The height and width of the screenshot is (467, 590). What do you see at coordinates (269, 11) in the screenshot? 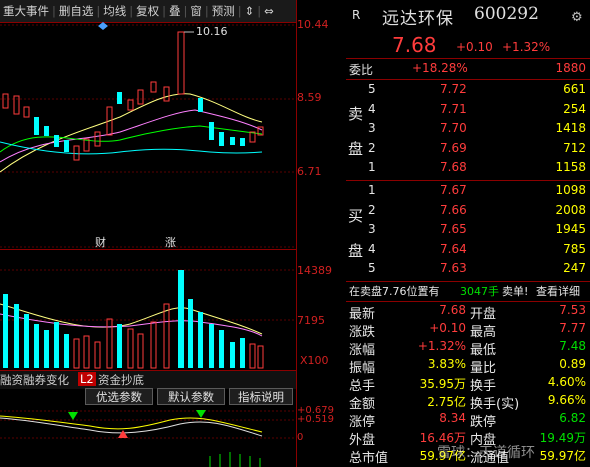
I see `toolbar-horizontal-zoom-icon: ⇔` at bounding box center [269, 11].